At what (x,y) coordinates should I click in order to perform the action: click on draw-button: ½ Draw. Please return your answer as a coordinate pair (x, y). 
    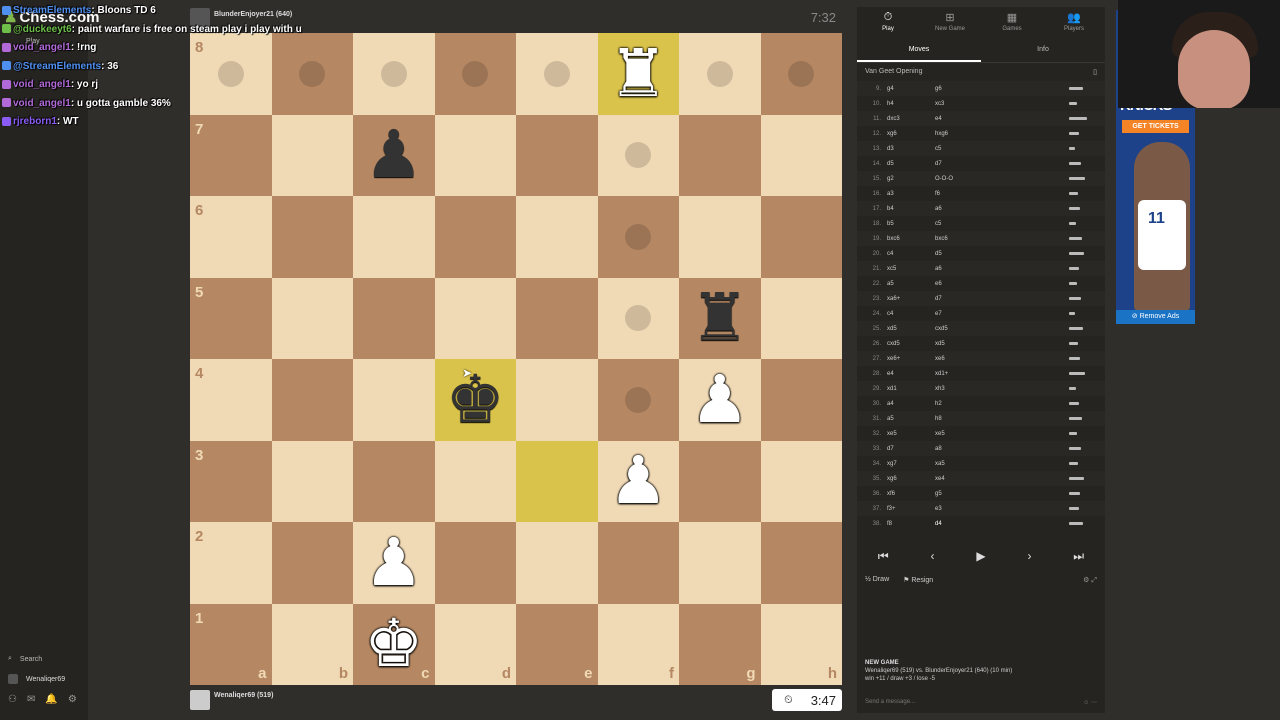
    Looking at the image, I should click on (877, 580).